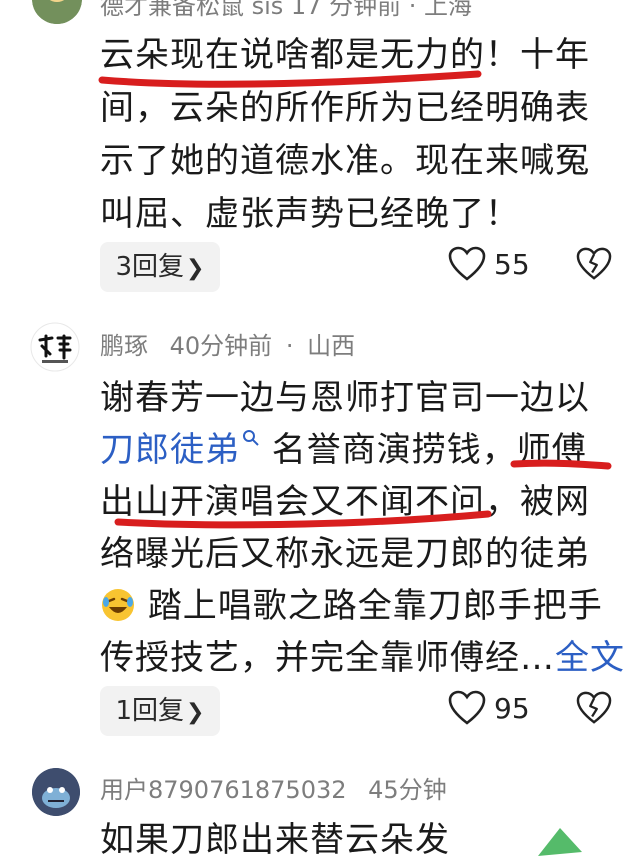  Describe the element at coordinates (310, 214) in the screenshot. I see `comment-1-line-4: 叫屈、虚张声势已经晚了！` at that location.